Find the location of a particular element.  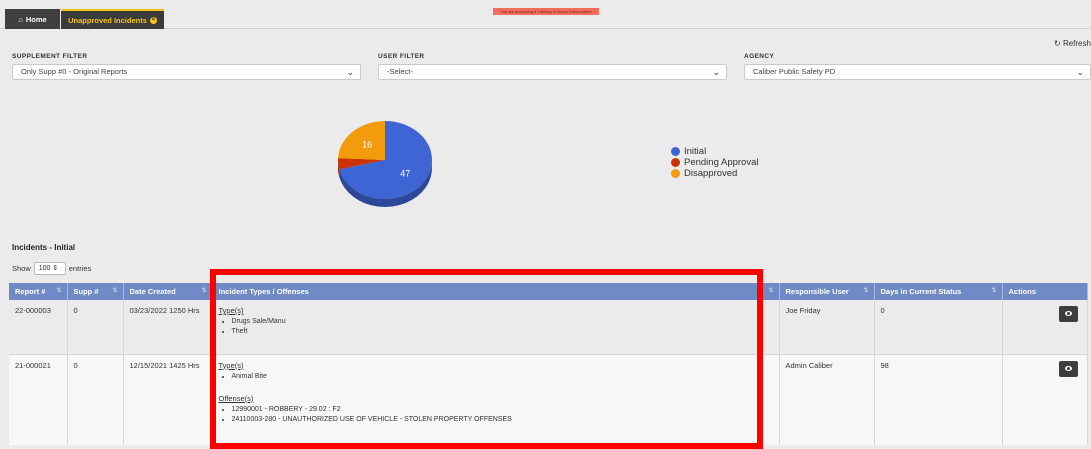

entries-select: 100 ⇕ is located at coordinates (49, 268).